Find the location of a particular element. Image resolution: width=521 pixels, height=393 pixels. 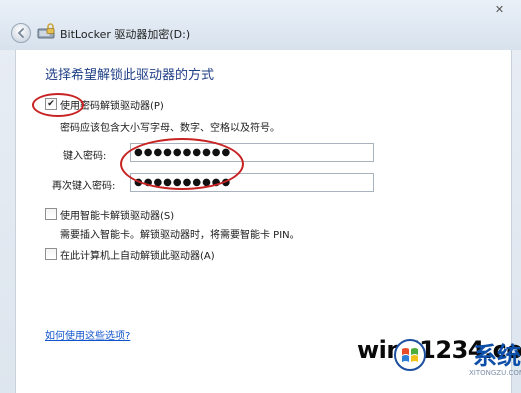

smartcard-checkbox is located at coordinates (51, 214).